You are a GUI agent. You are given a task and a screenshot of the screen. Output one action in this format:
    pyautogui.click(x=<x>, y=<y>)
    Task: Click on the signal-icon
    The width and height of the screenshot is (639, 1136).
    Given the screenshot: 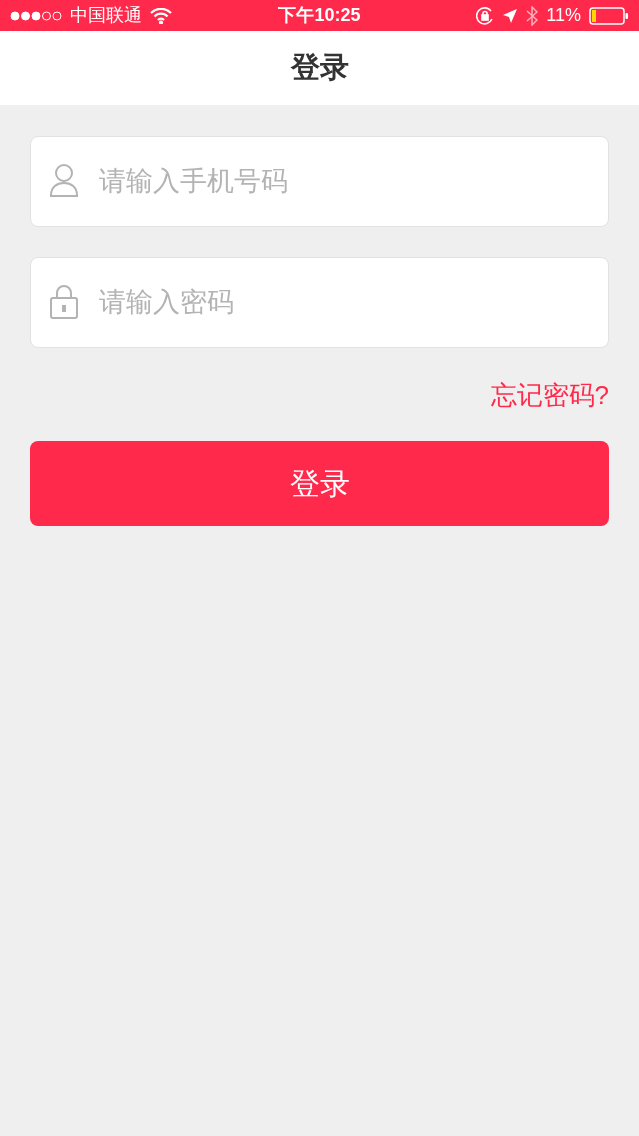 What is the action you would take?
    pyautogui.click(x=36, y=15)
    